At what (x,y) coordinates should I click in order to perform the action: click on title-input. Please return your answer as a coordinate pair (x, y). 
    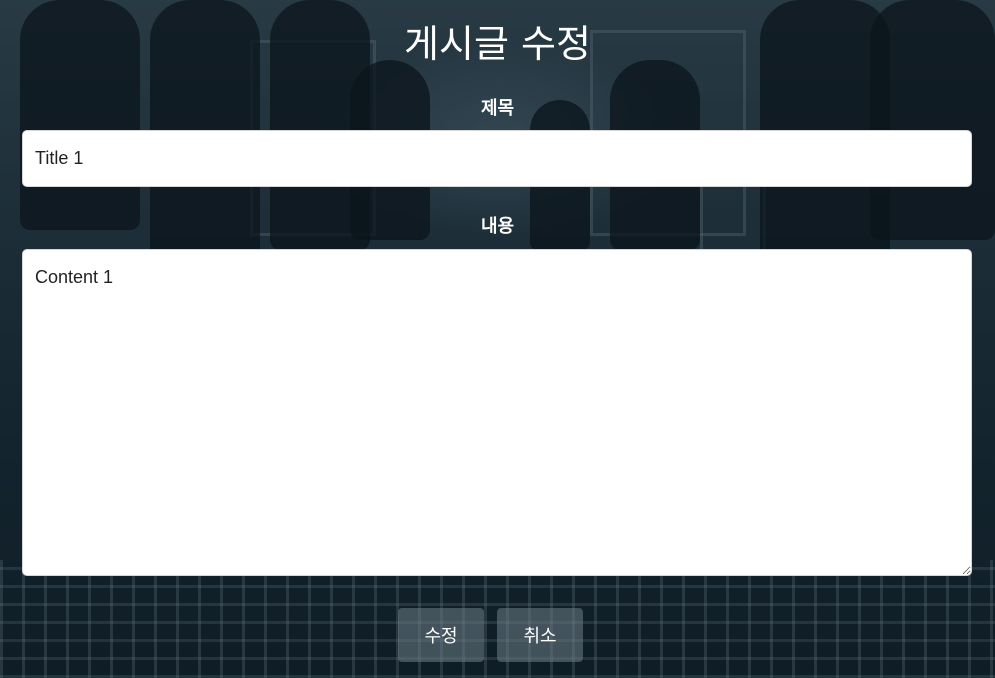
    Looking at the image, I should click on (497, 158).